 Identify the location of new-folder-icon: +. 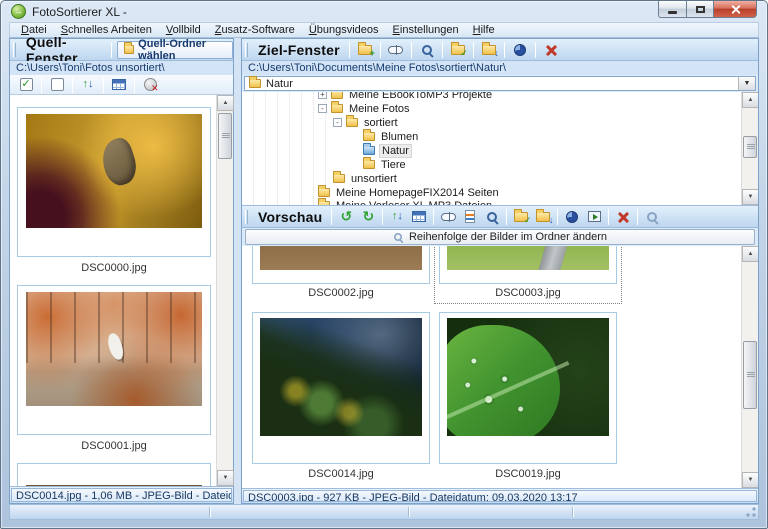
(366, 49).